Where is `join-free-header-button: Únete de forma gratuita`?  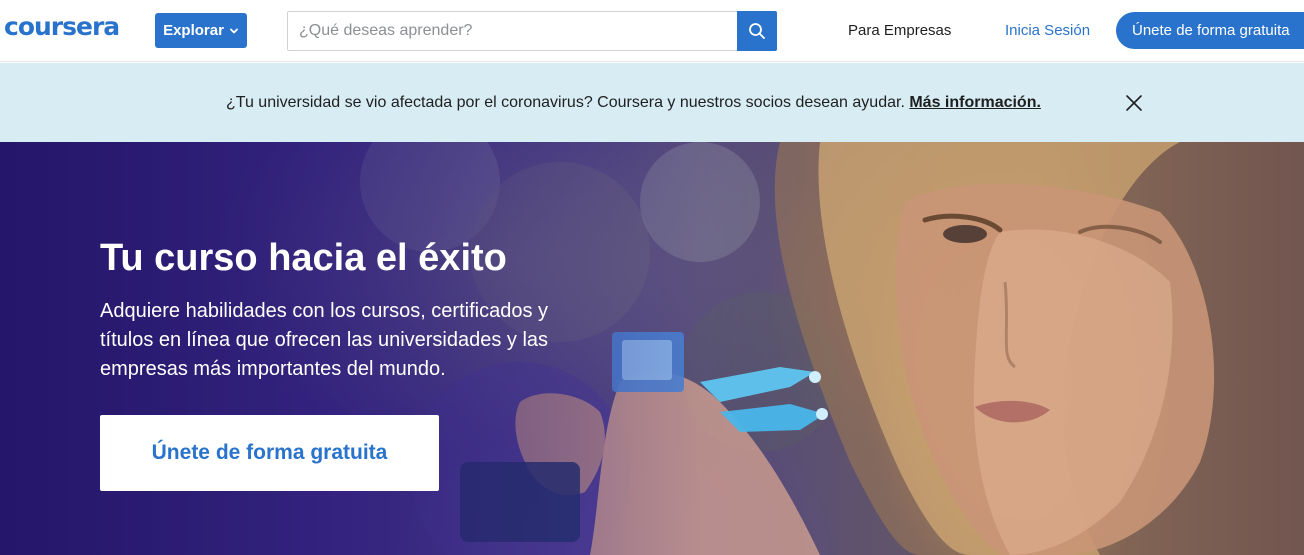 join-free-header-button: Únete de forma gratuita is located at coordinates (1210, 30).